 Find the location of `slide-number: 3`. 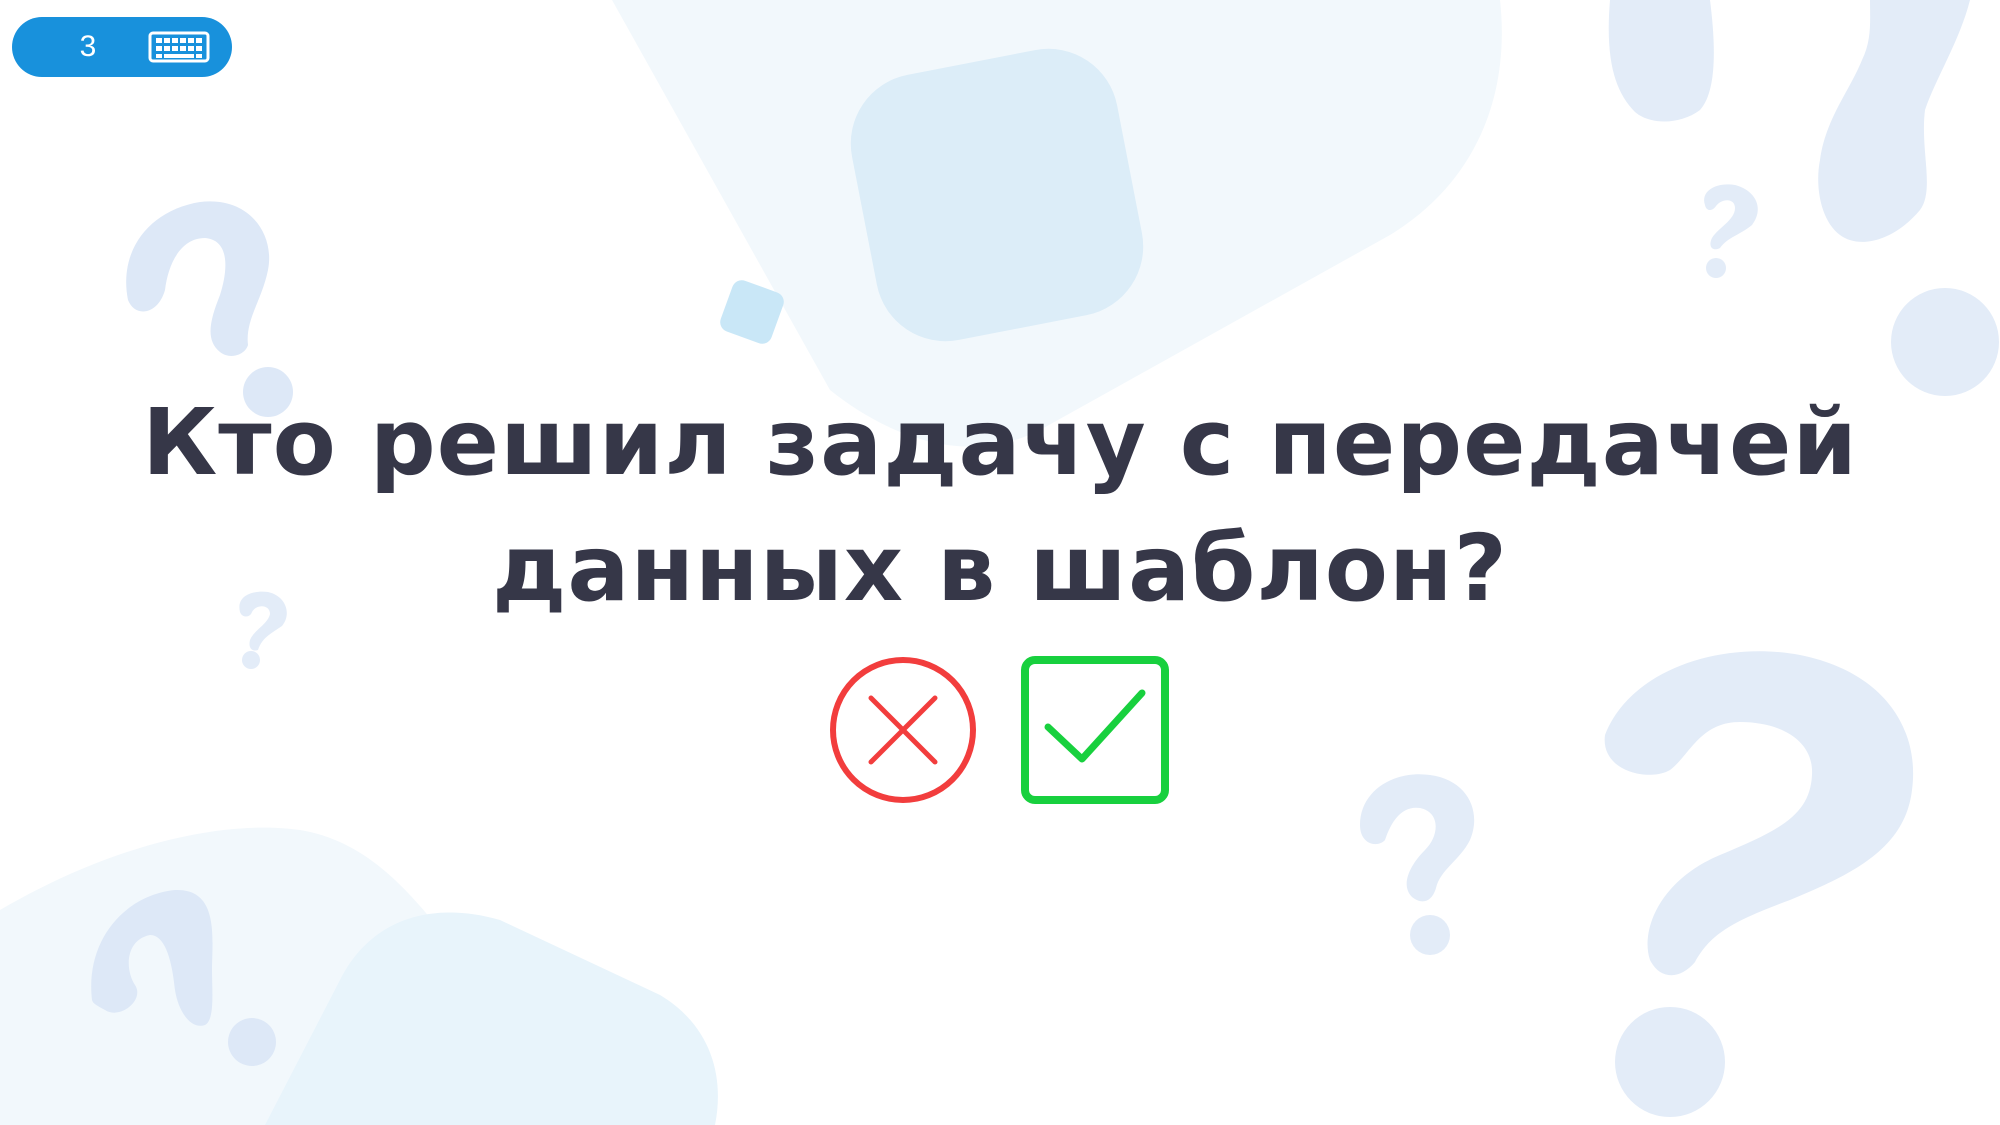

slide-number: 3 is located at coordinates (88, 46).